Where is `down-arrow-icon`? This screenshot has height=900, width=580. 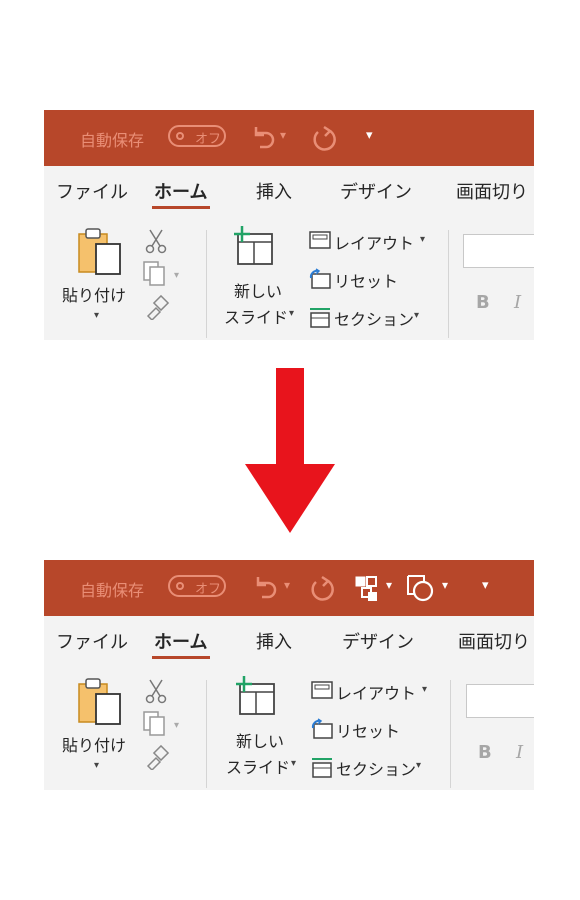 down-arrow-icon is located at coordinates (290, 450).